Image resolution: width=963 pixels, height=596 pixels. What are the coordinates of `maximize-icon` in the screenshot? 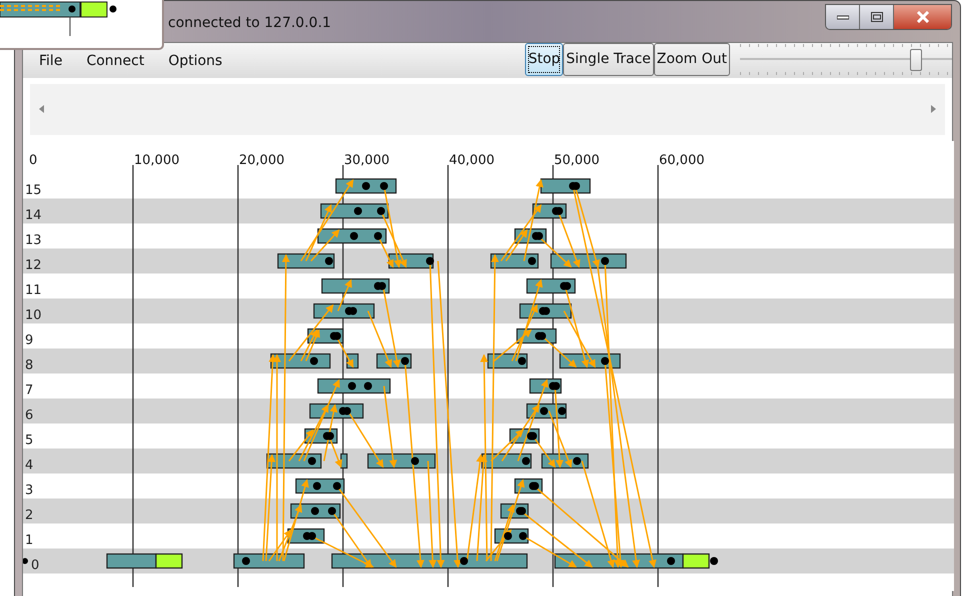 It's located at (876, 17).